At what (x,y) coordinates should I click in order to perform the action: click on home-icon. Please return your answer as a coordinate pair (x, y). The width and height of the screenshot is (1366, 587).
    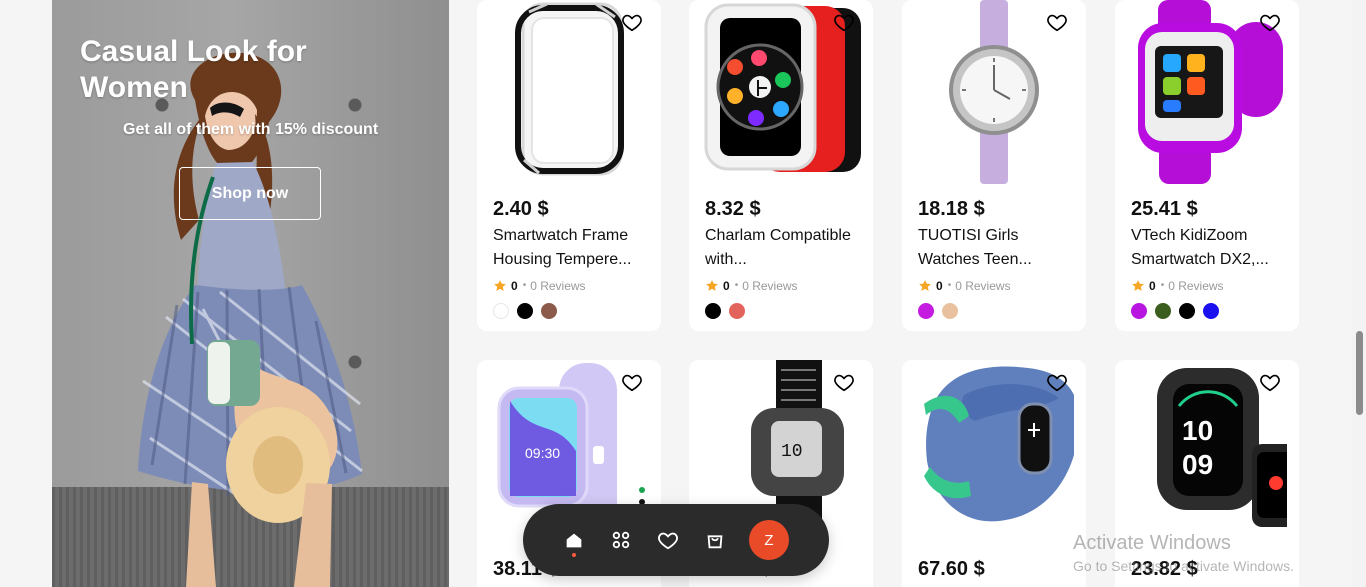
    Looking at the image, I should click on (573, 540).